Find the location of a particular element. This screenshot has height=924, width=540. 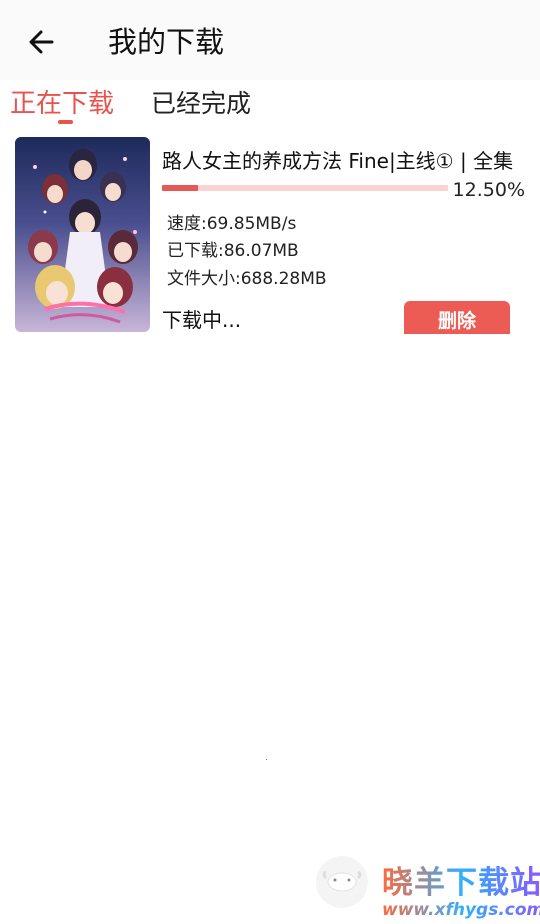

active-tab-indicator is located at coordinates (65, 122).